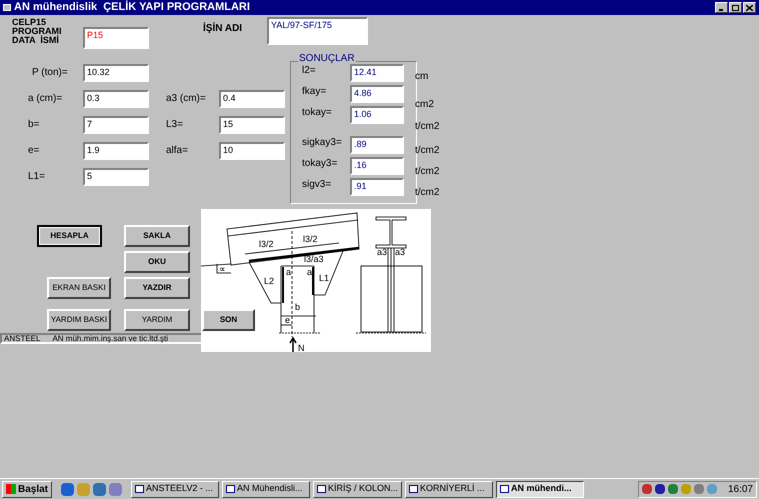 The width and height of the screenshot is (759, 499). What do you see at coordinates (110, 338) in the screenshot?
I see `status-text: AN müh.mim.inş.san ve tic.ltd.şti` at bounding box center [110, 338].